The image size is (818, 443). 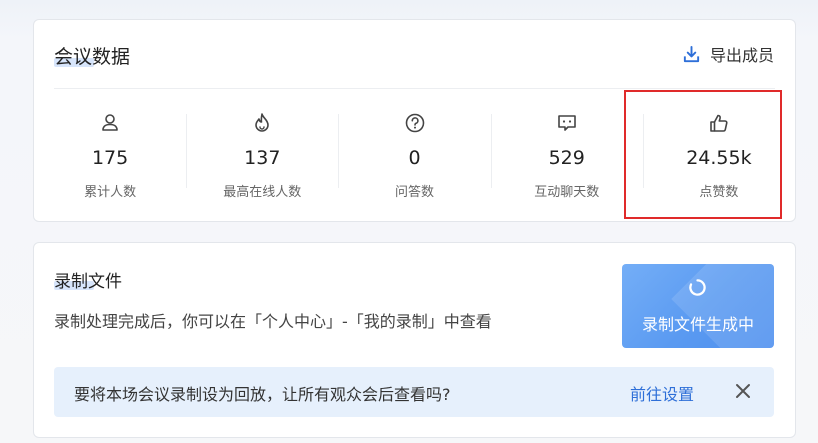 I want to click on stat-label: 互动聊天数, so click(x=567, y=192).